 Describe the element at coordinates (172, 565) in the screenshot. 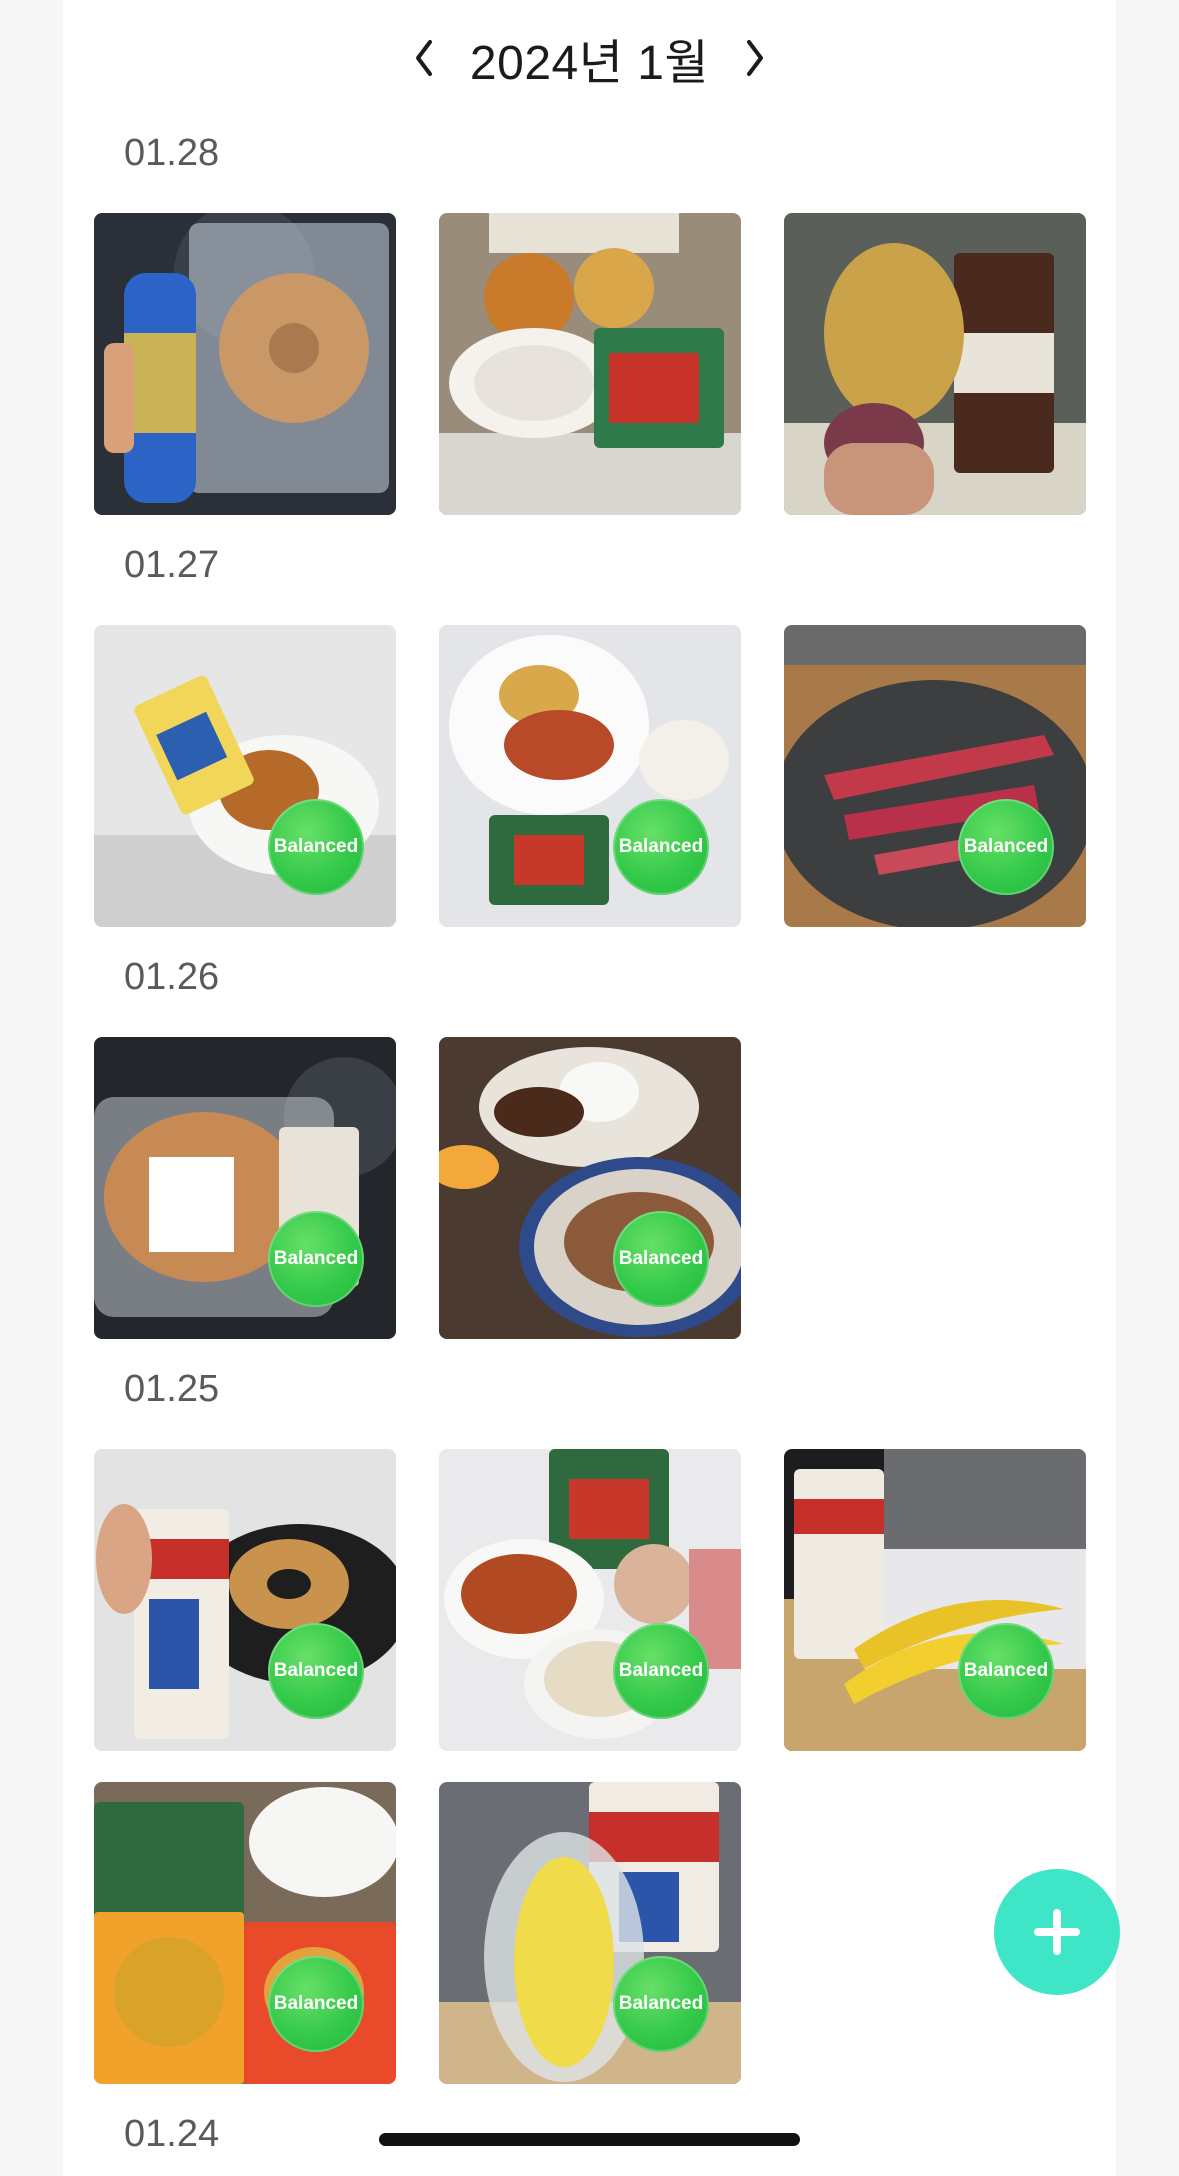

I see `date-label: 01.27` at that location.